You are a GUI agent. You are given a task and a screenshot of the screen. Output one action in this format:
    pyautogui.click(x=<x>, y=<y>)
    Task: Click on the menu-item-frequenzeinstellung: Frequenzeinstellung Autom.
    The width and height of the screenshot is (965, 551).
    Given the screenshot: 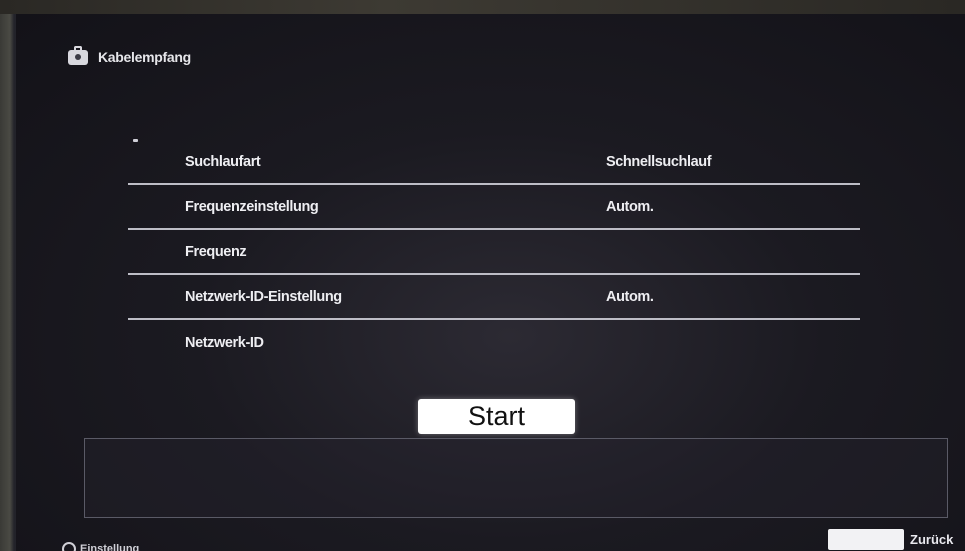 What is the action you would take?
    pyautogui.click(x=494, y=207)
    